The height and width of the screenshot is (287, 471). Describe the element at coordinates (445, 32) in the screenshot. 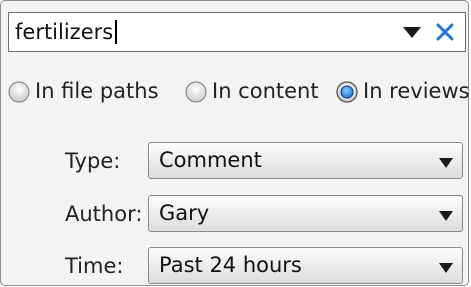

I see `clear-search-icon` at that location.